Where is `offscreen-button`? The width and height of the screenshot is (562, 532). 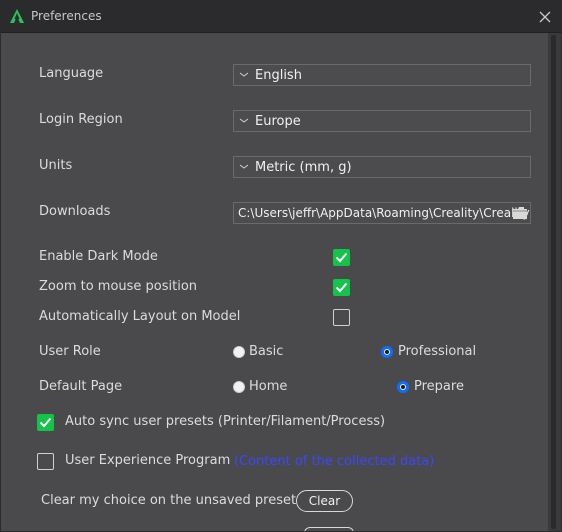
offscreen-button is located at coordinates (329, 529).